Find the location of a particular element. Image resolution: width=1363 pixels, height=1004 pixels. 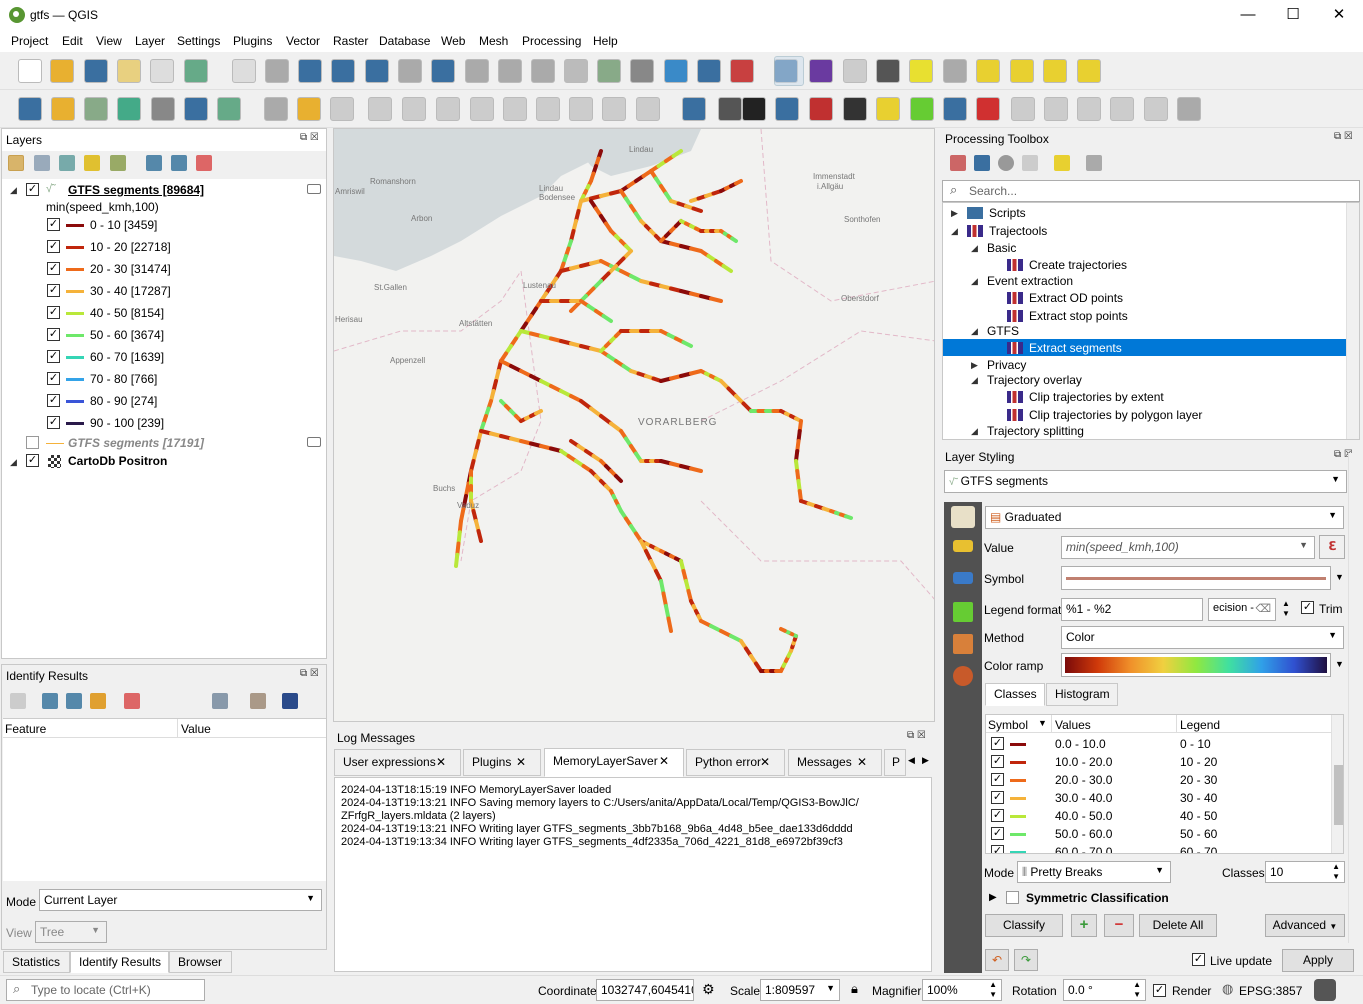

toolbox-float-close-icons: ⧉ ☒ is located at coordinates (1343, 136).